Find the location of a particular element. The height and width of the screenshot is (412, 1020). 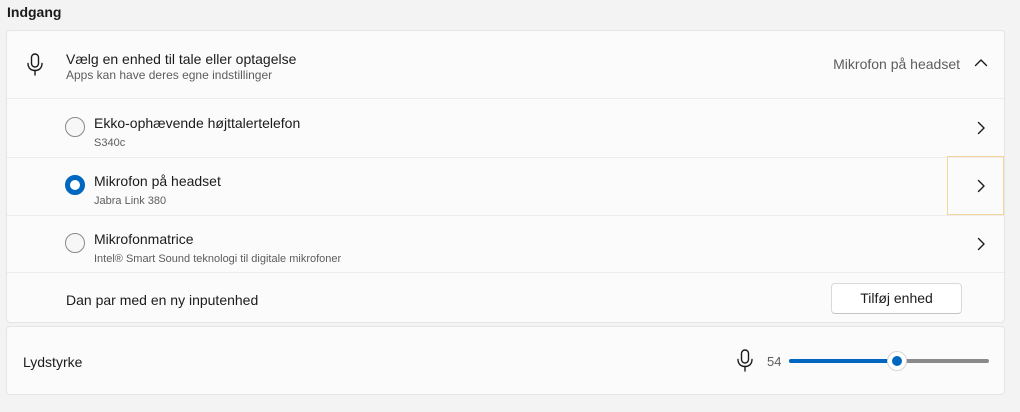

radio-button-selected is located at coordinates (75, 185).